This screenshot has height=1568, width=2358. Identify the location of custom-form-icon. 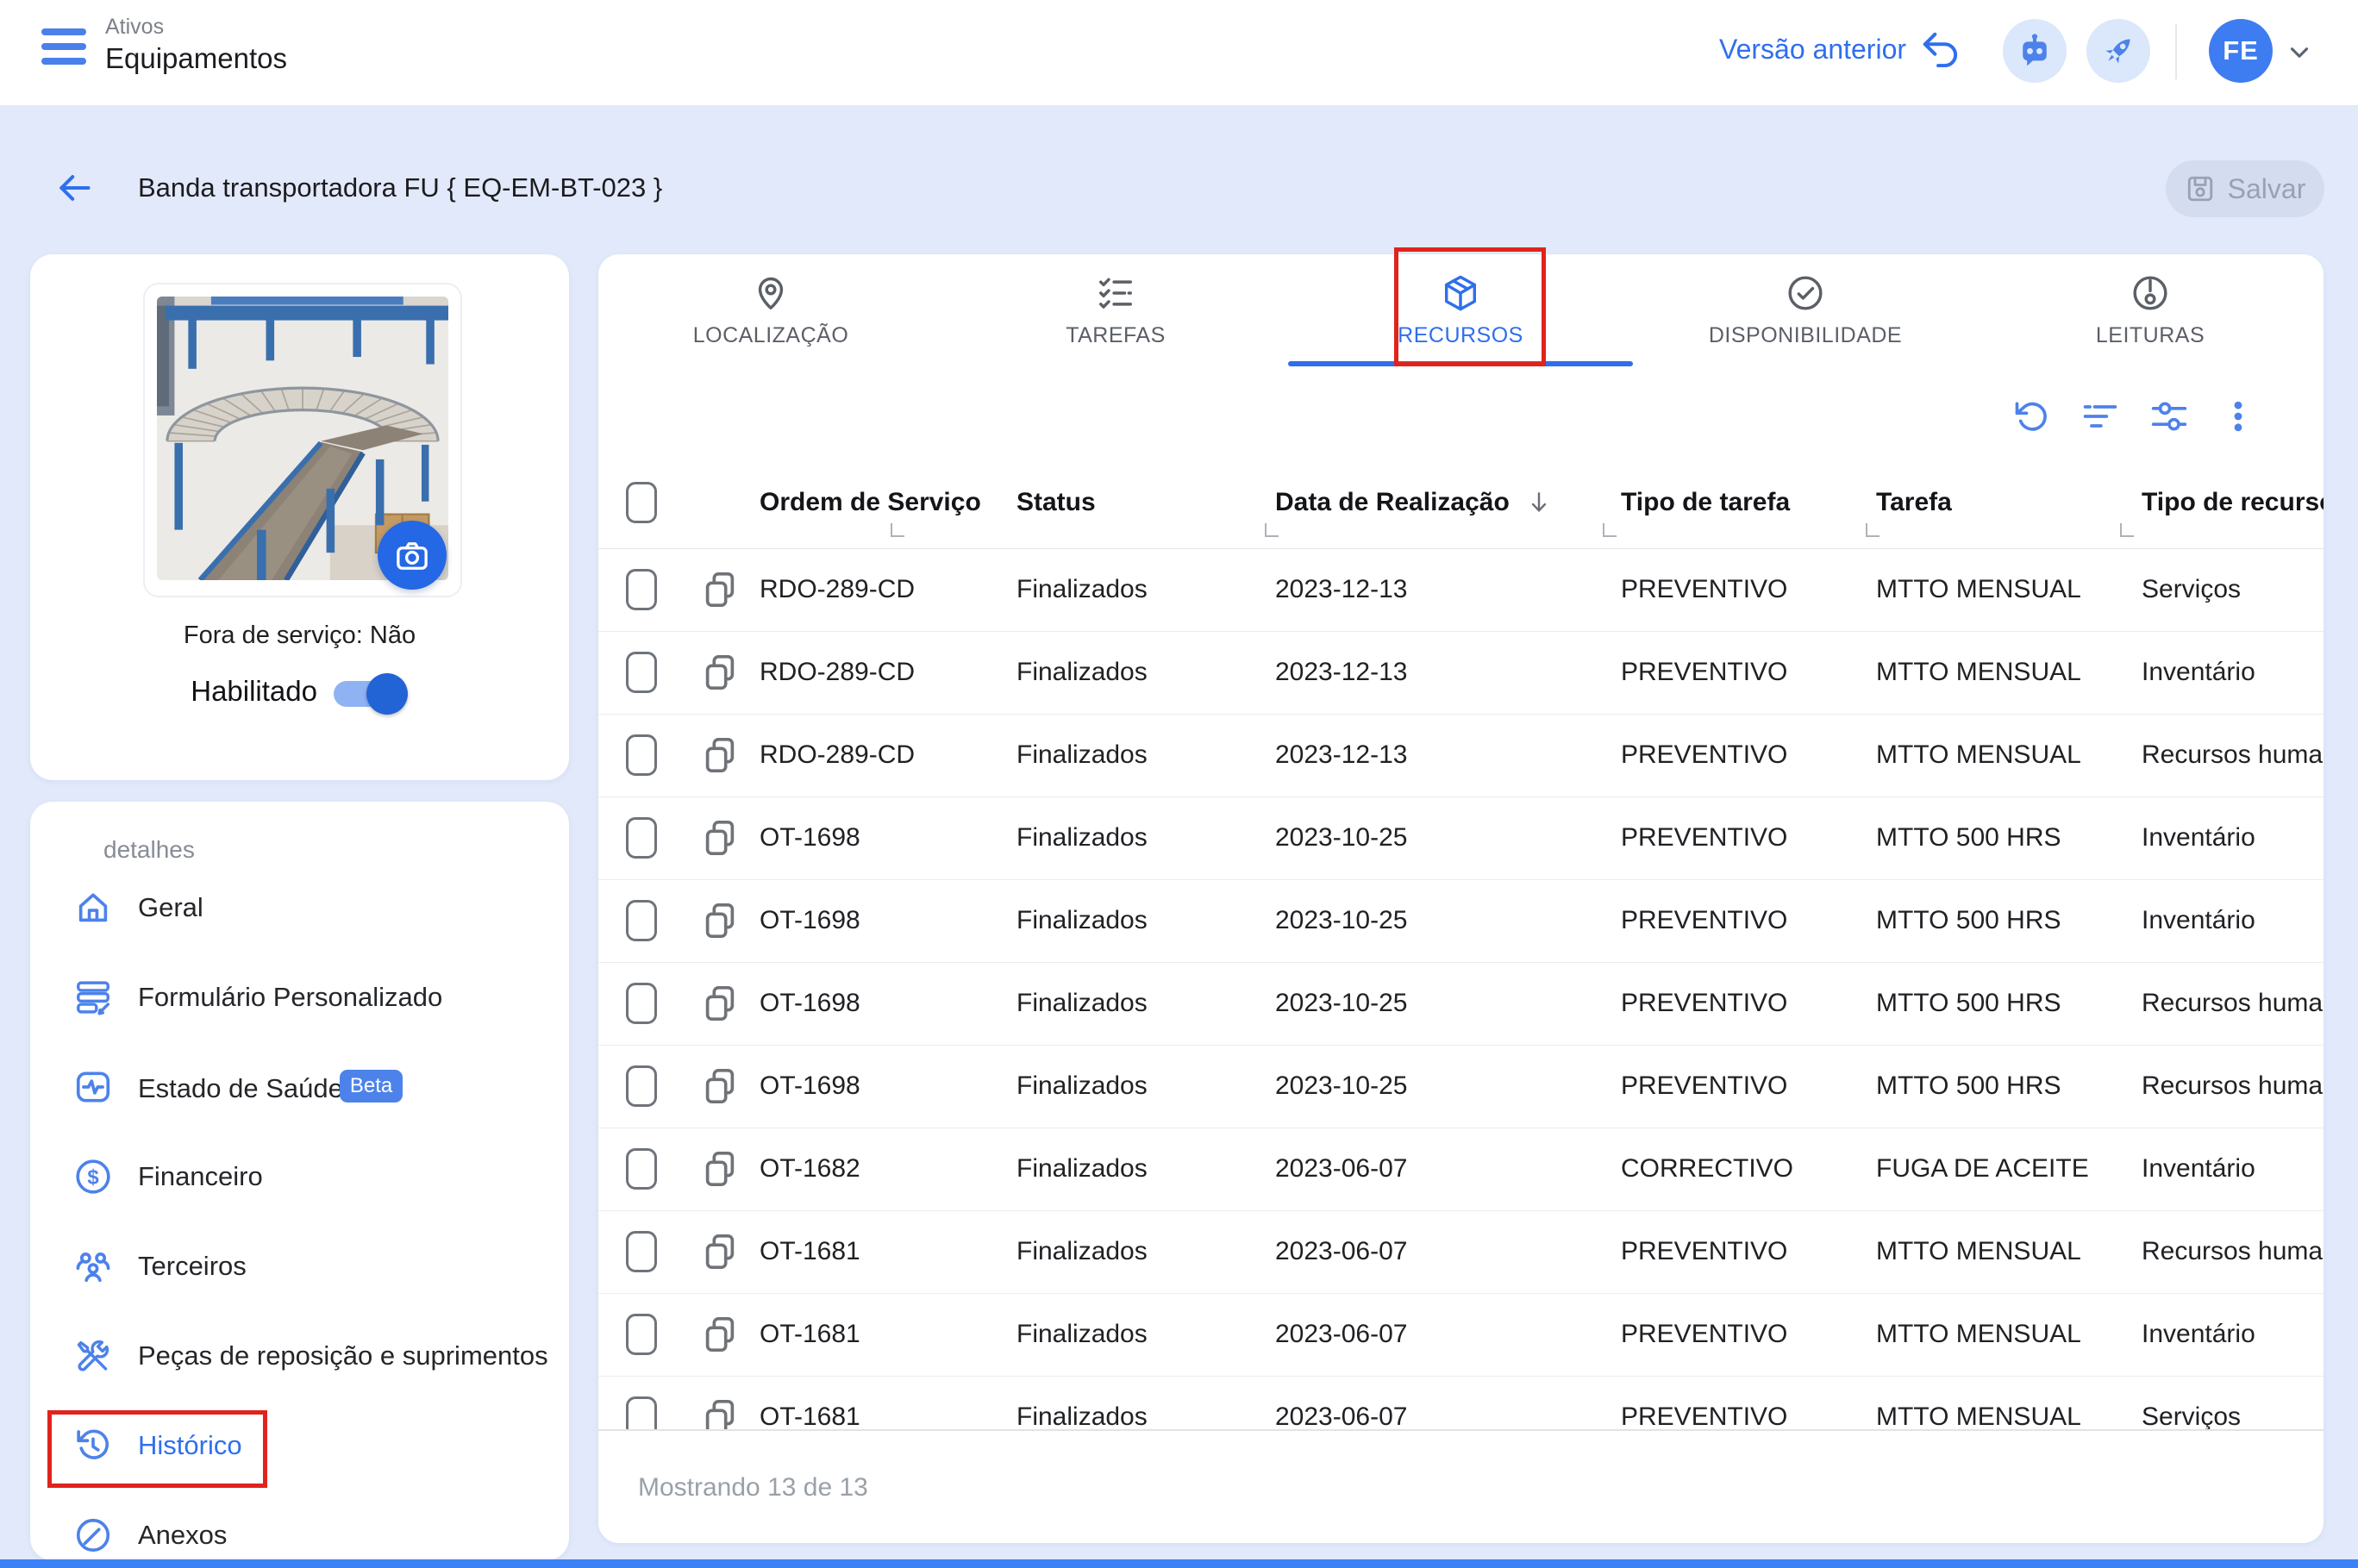
(93, 997).